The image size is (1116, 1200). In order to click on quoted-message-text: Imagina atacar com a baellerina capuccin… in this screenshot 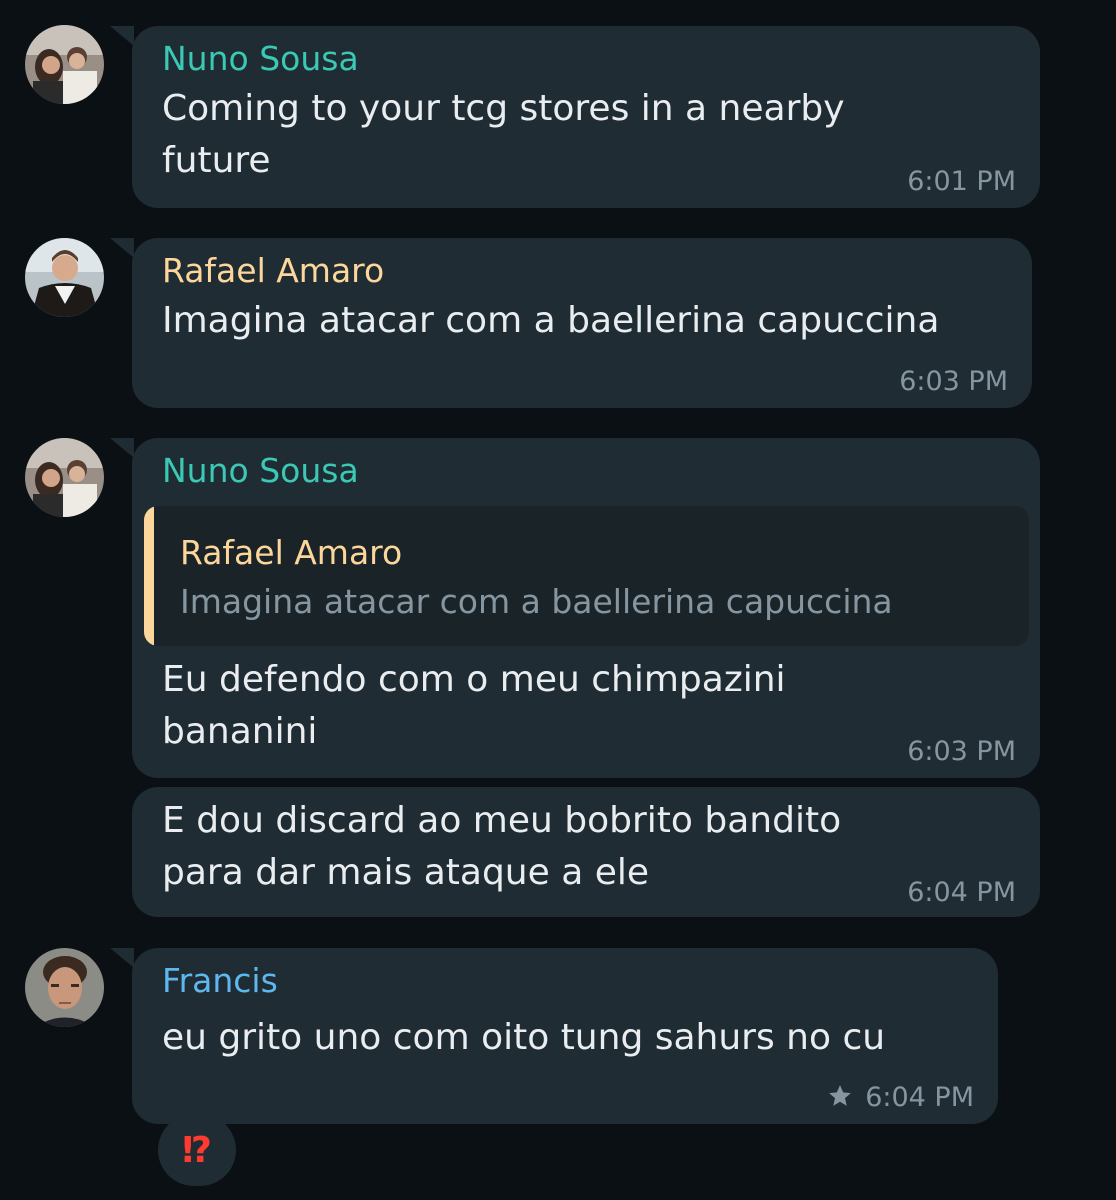, I will do `click(536, 601)`.